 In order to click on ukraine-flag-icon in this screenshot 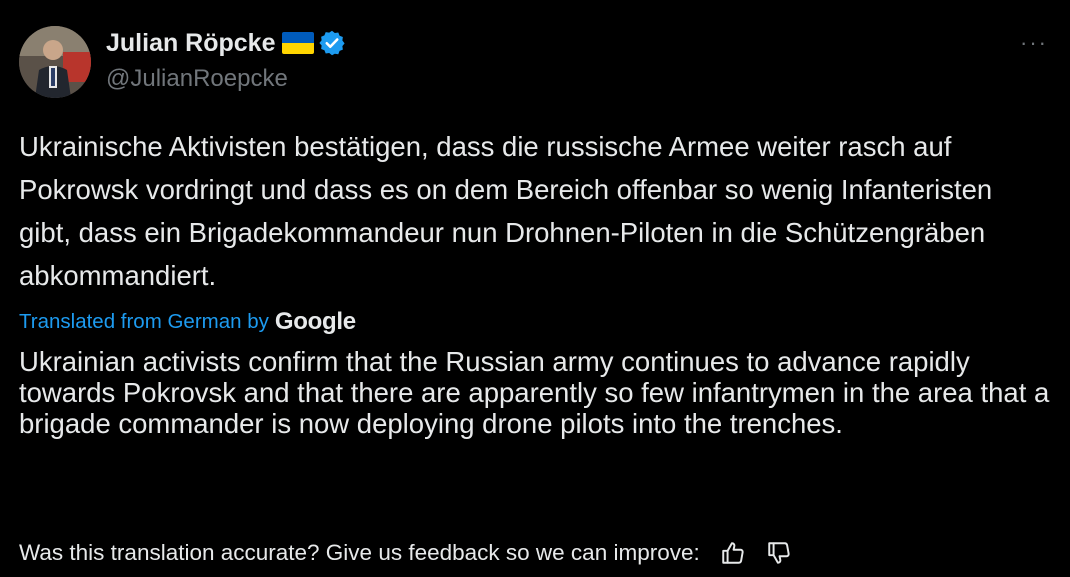, I will do `click(297, 43)`.